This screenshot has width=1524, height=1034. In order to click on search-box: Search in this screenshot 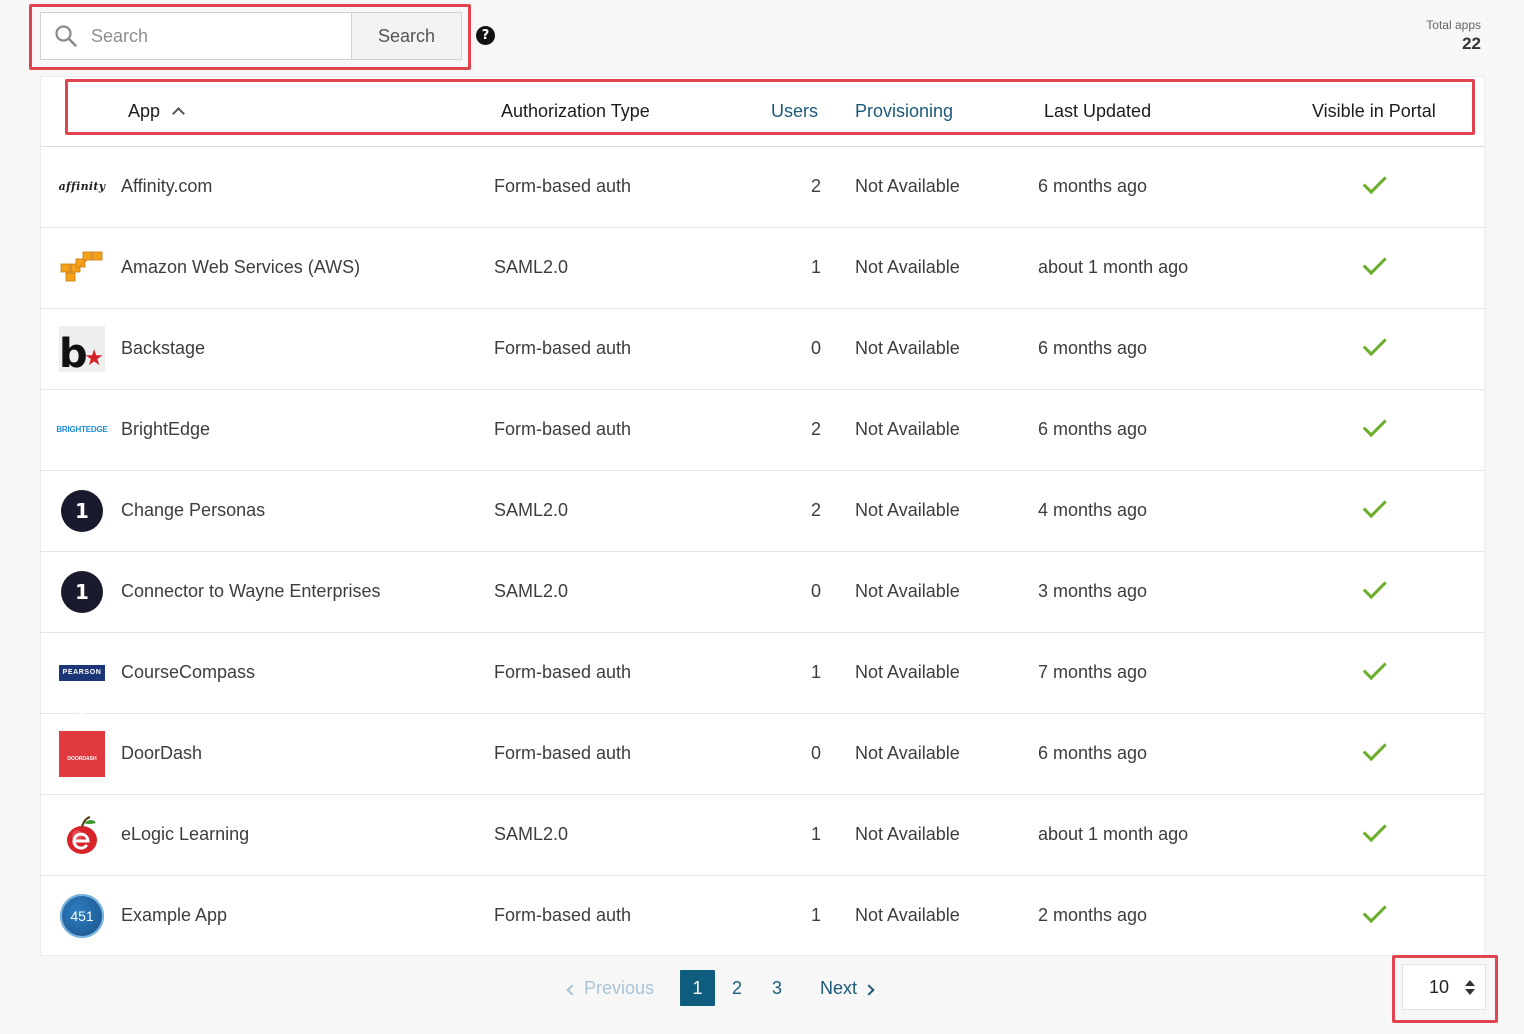, I will do `click(251, 36)`.